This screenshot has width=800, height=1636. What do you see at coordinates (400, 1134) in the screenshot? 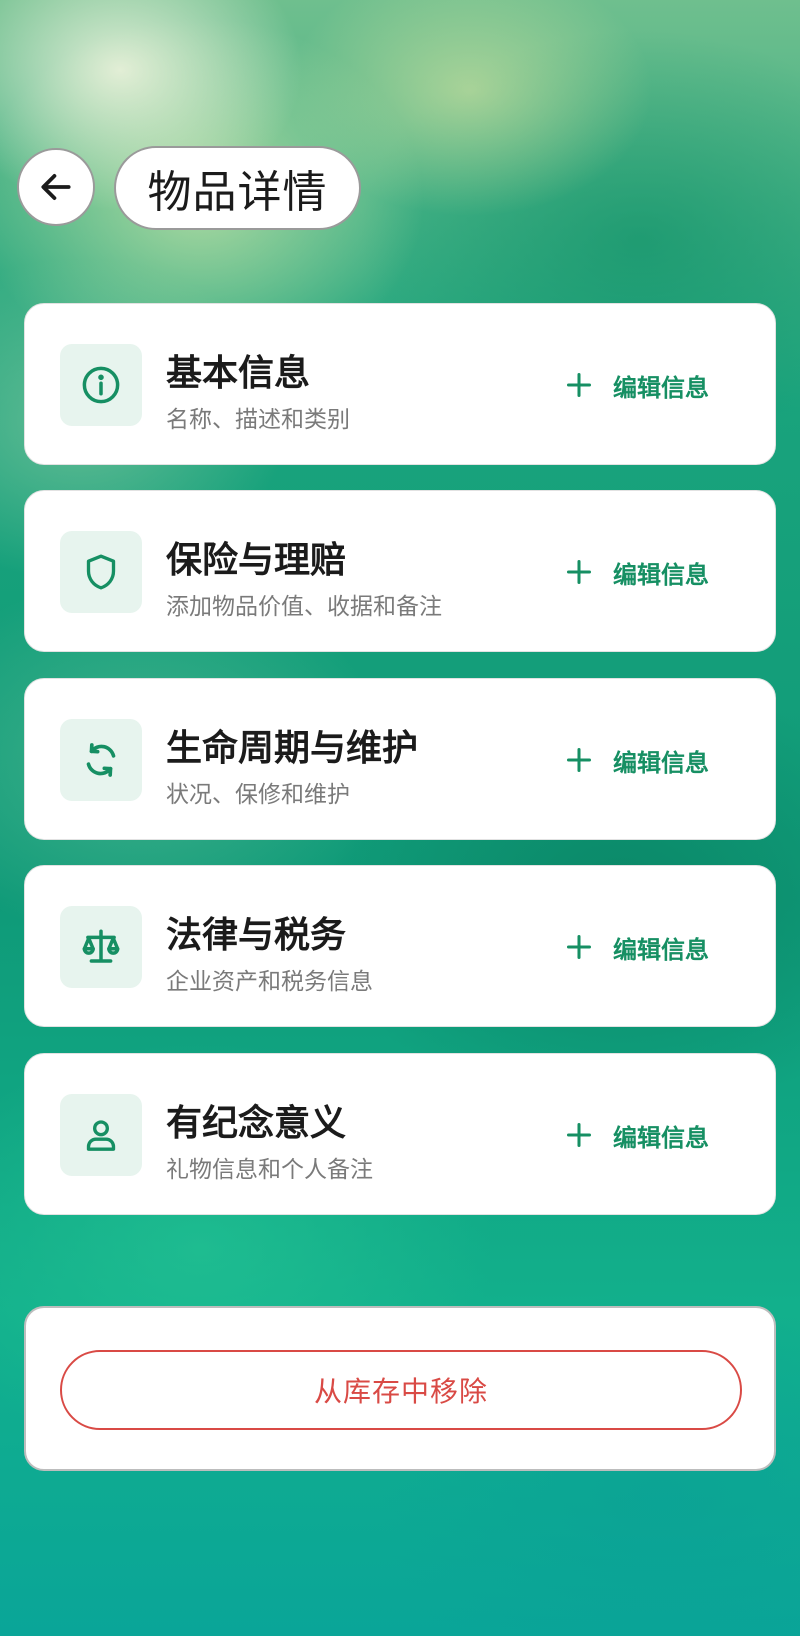
I see `section-card-sentimental: 有纪念意义 礼物信息和个人备注 编辑信息` at bounding box center [400, 1134].